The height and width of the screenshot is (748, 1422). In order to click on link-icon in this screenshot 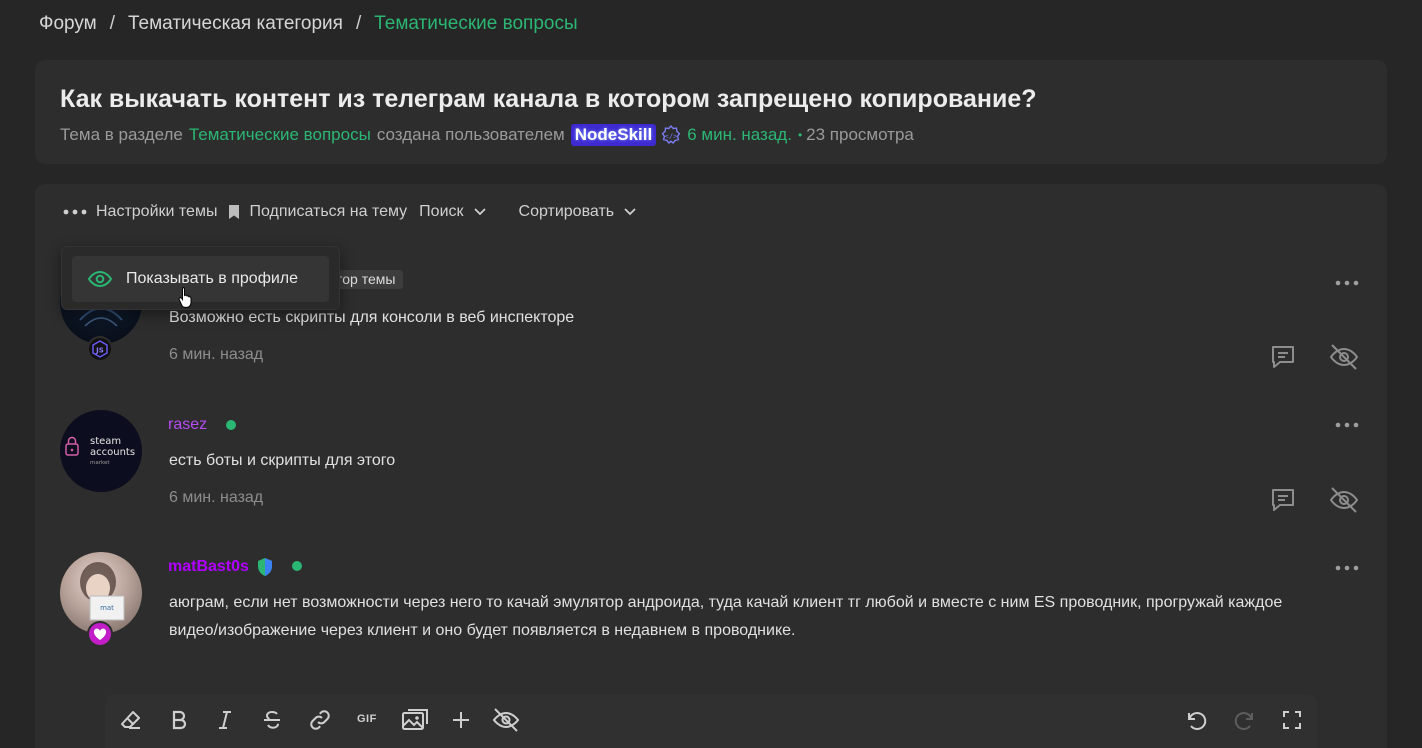, I will do `click(320, 722)`.